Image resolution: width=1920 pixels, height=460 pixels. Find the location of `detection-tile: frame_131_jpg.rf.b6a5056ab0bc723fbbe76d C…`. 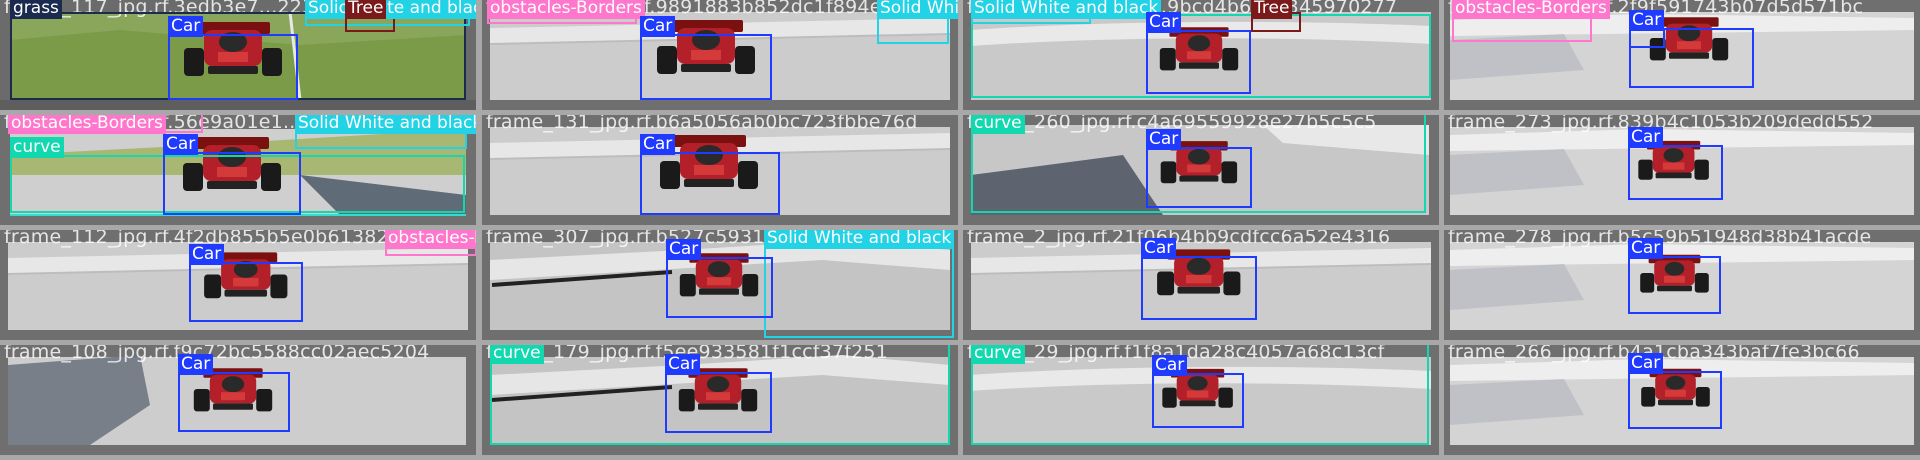

detection-tile: frame_131_jpg.rf.b6a5056ab0bc723fbbe76d C… is located at coordinates (720, 170).